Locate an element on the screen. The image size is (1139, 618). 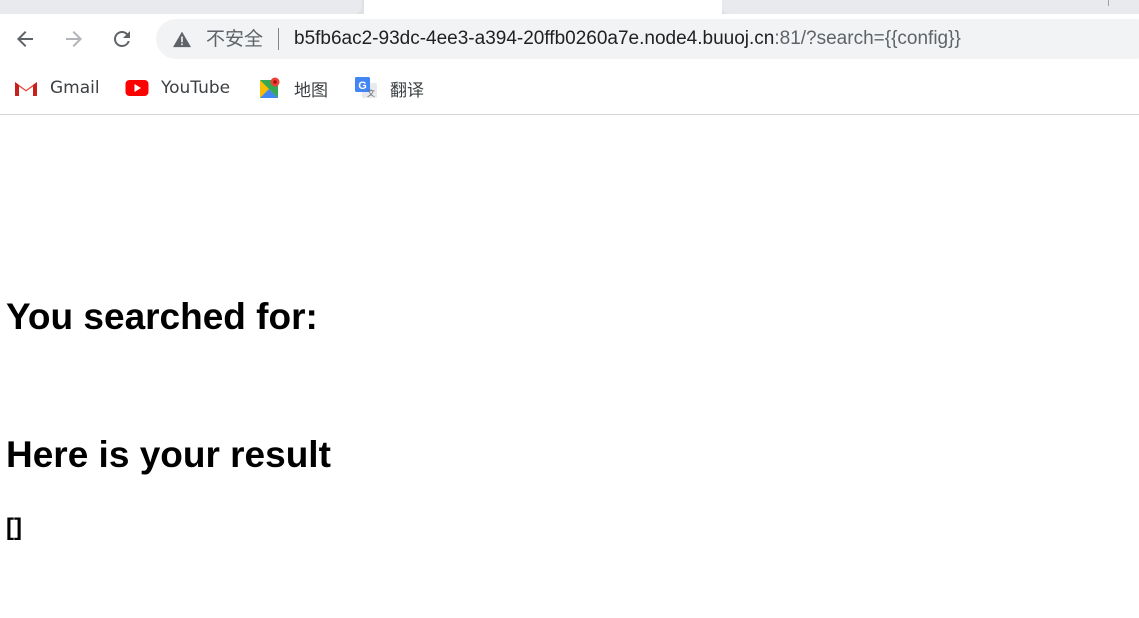
reload-icon is located at coordinates (122, 39).